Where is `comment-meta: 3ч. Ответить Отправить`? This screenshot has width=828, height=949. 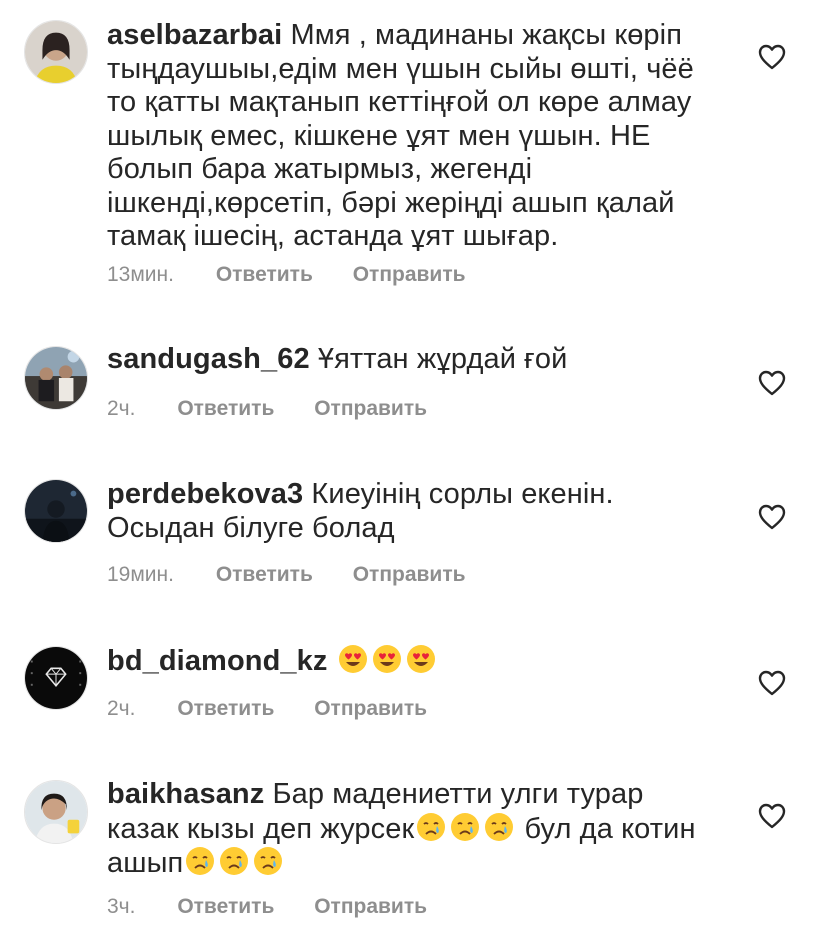 comment-meta: 3ч. Ответить Отправить is located at coordinates (284, 907).